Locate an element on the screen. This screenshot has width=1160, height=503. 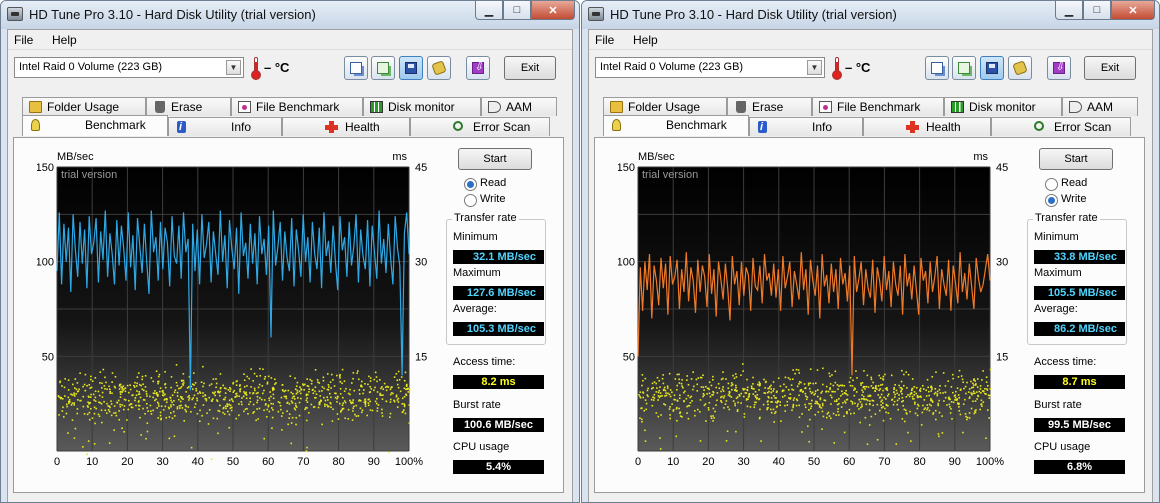
disk-monitor-icon is located at coordinates (376, 107).